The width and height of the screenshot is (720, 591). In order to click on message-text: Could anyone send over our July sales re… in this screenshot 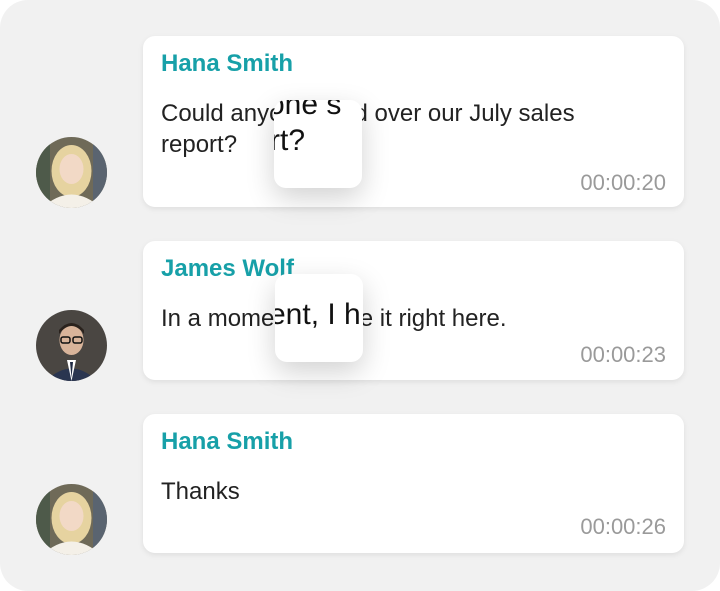, I will do `click(368, 129)`.